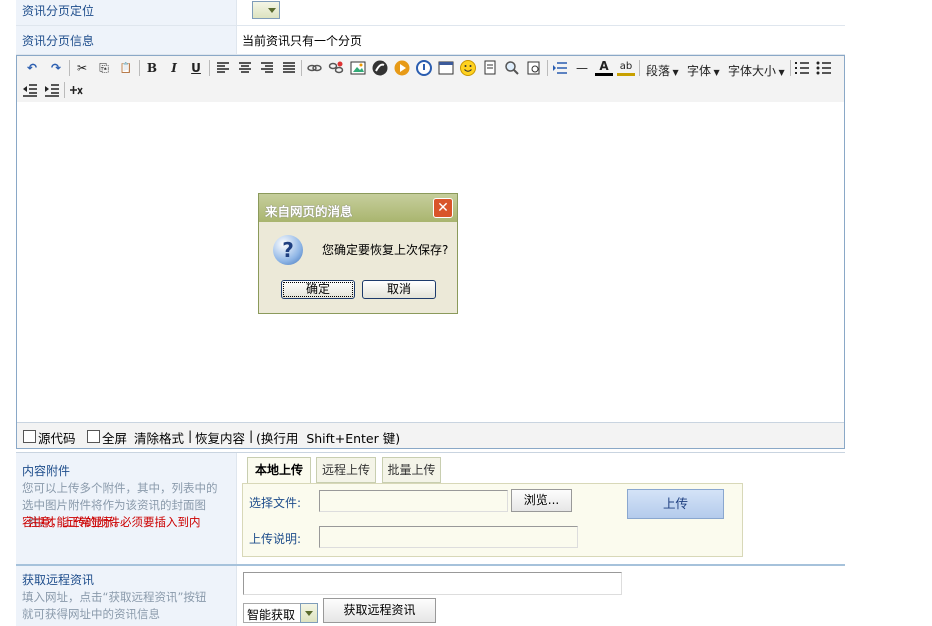 The width and height of the screenshot is (932, 626). I want to click on paragraph-label: 段落, so click(658, 71).